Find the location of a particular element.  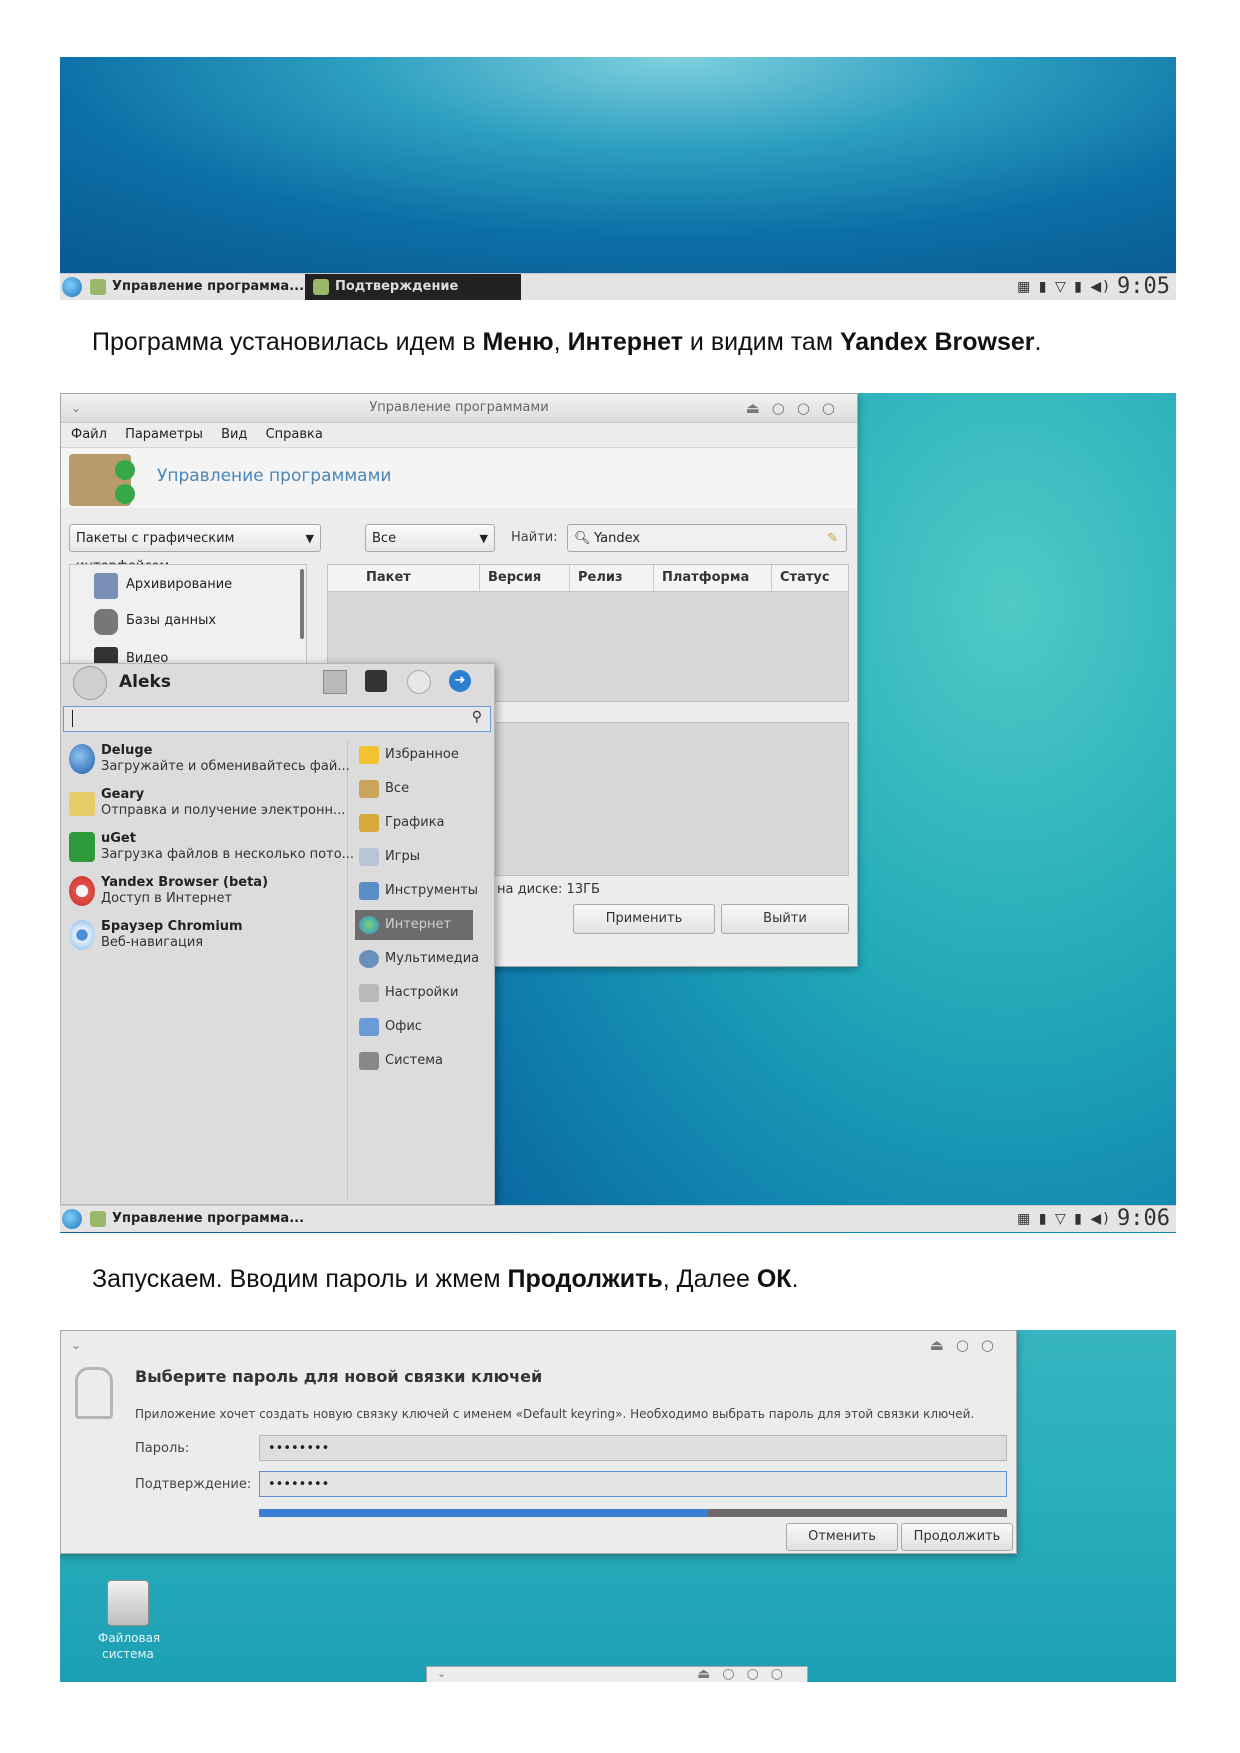

category-scrollbar is located at coordinates (302, 604).